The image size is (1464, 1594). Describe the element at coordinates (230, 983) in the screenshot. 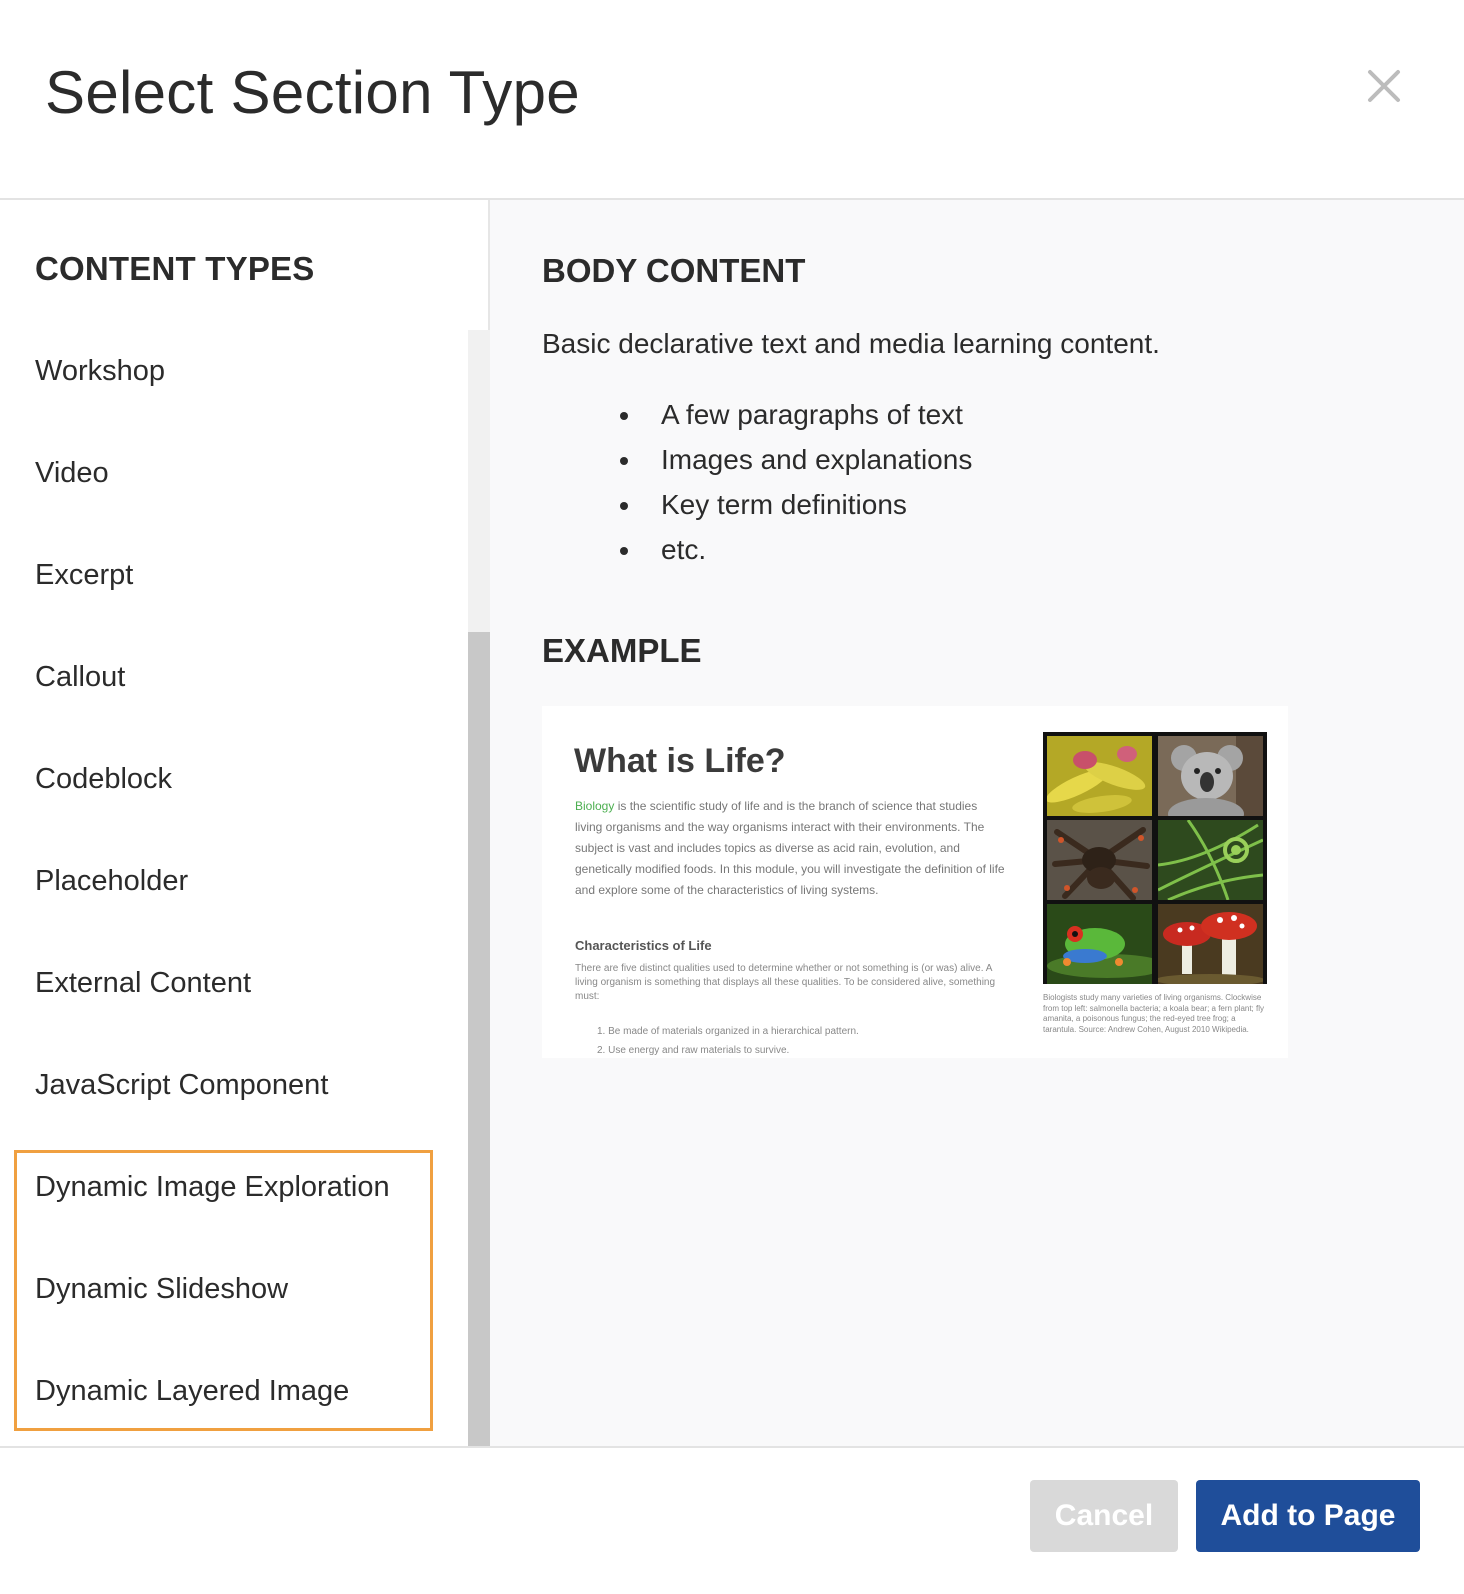

I see `content-type-external-content: External Content` at that location.